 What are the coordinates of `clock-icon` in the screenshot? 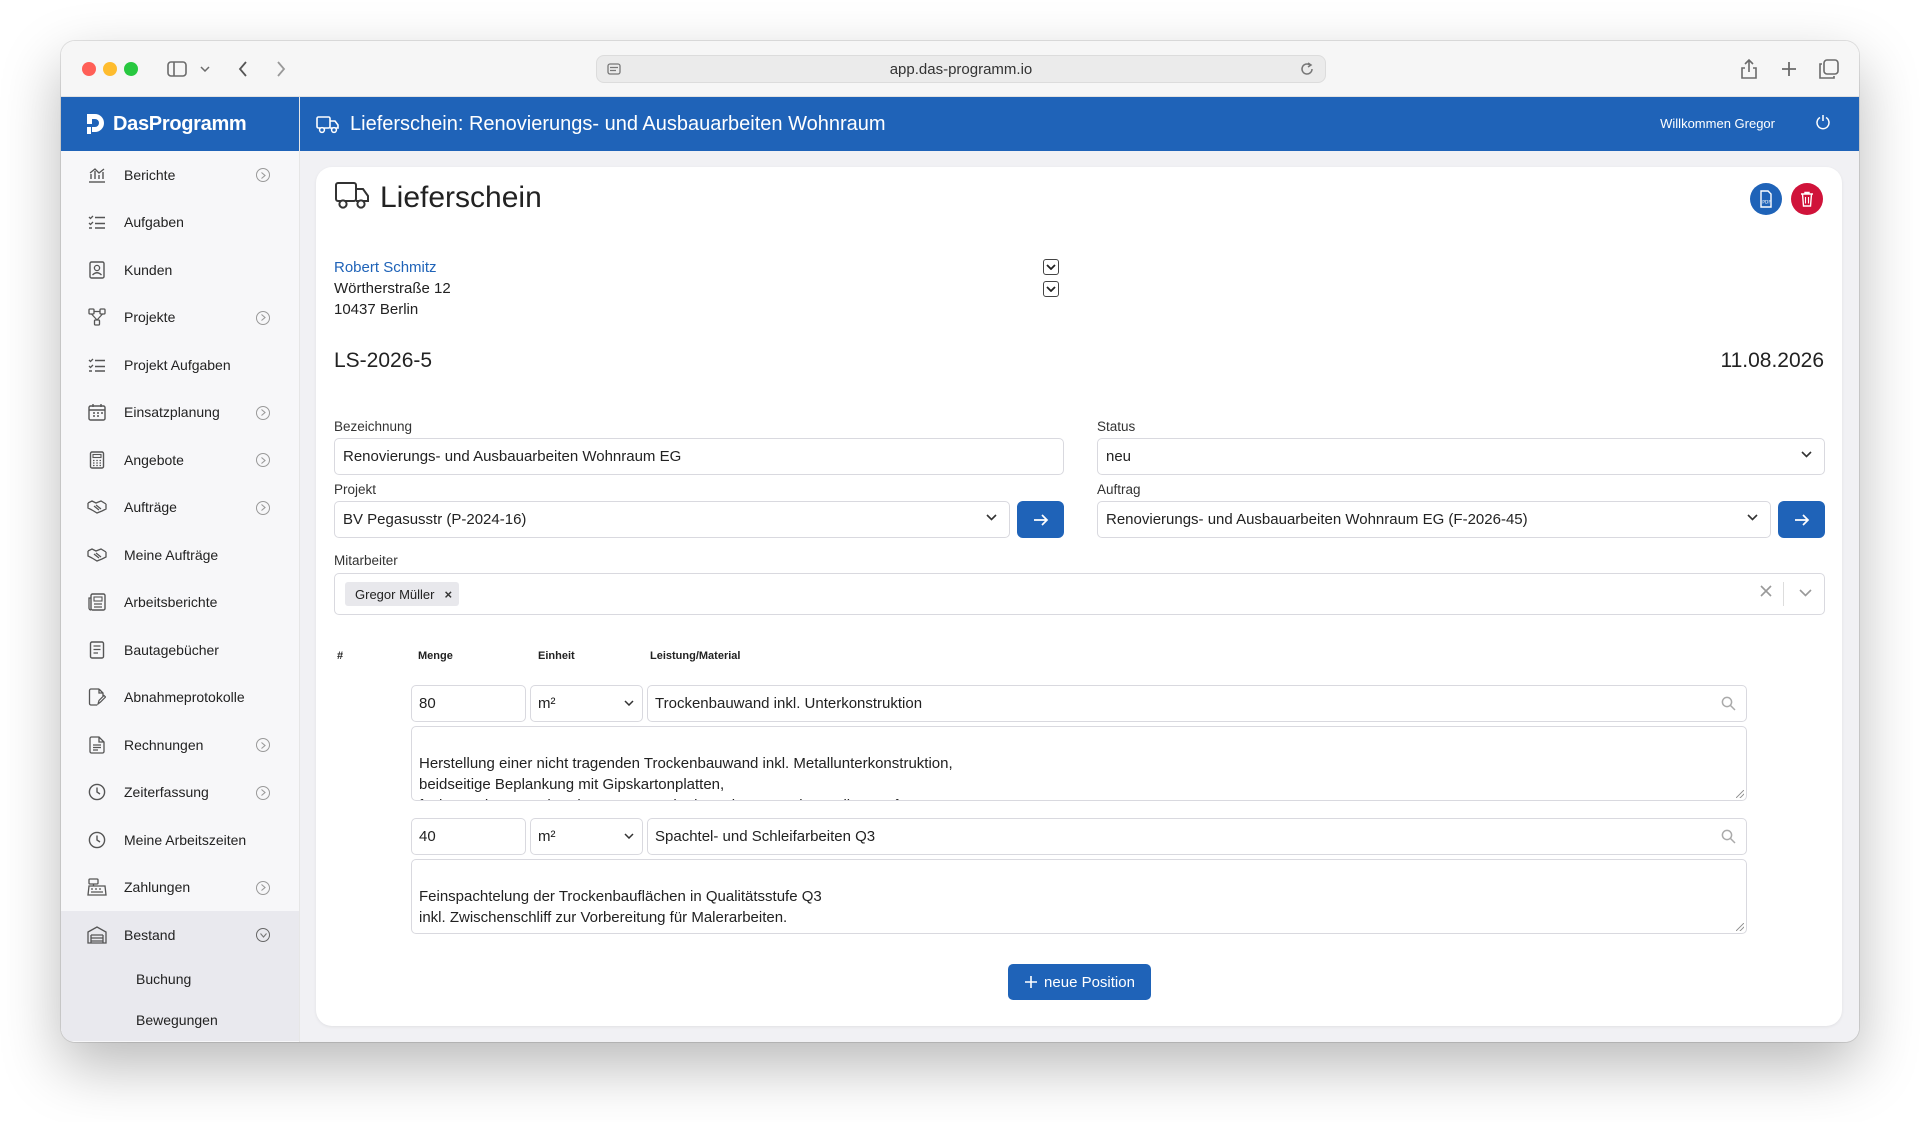 It's located at (97, 840).